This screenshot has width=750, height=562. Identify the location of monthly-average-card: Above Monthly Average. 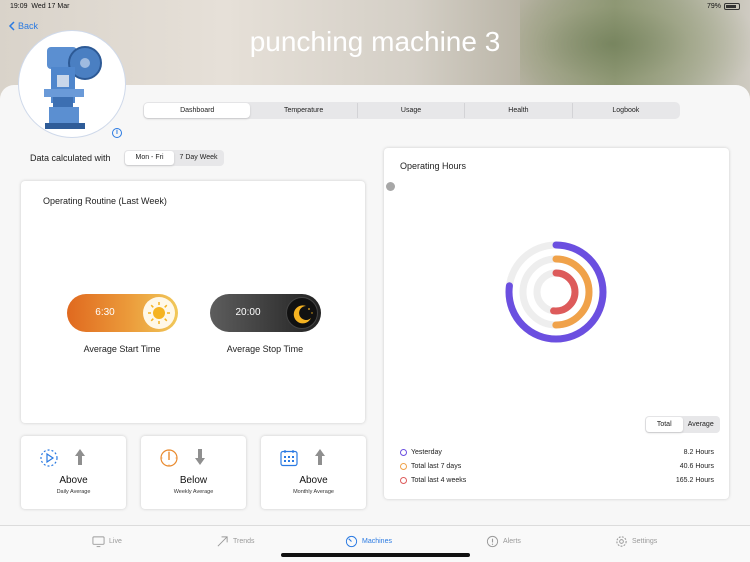
(313, 472).